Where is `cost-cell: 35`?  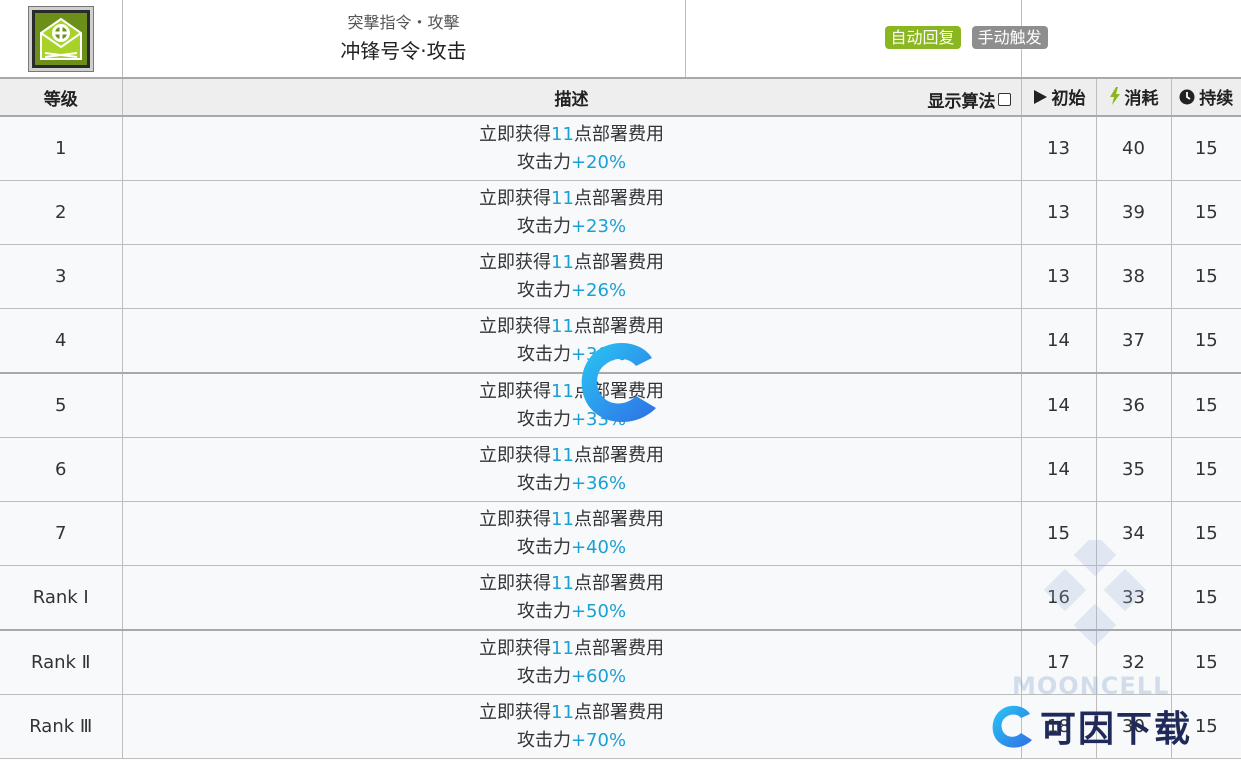
cost-cell: 35 is located at coordinates (1134, 469).